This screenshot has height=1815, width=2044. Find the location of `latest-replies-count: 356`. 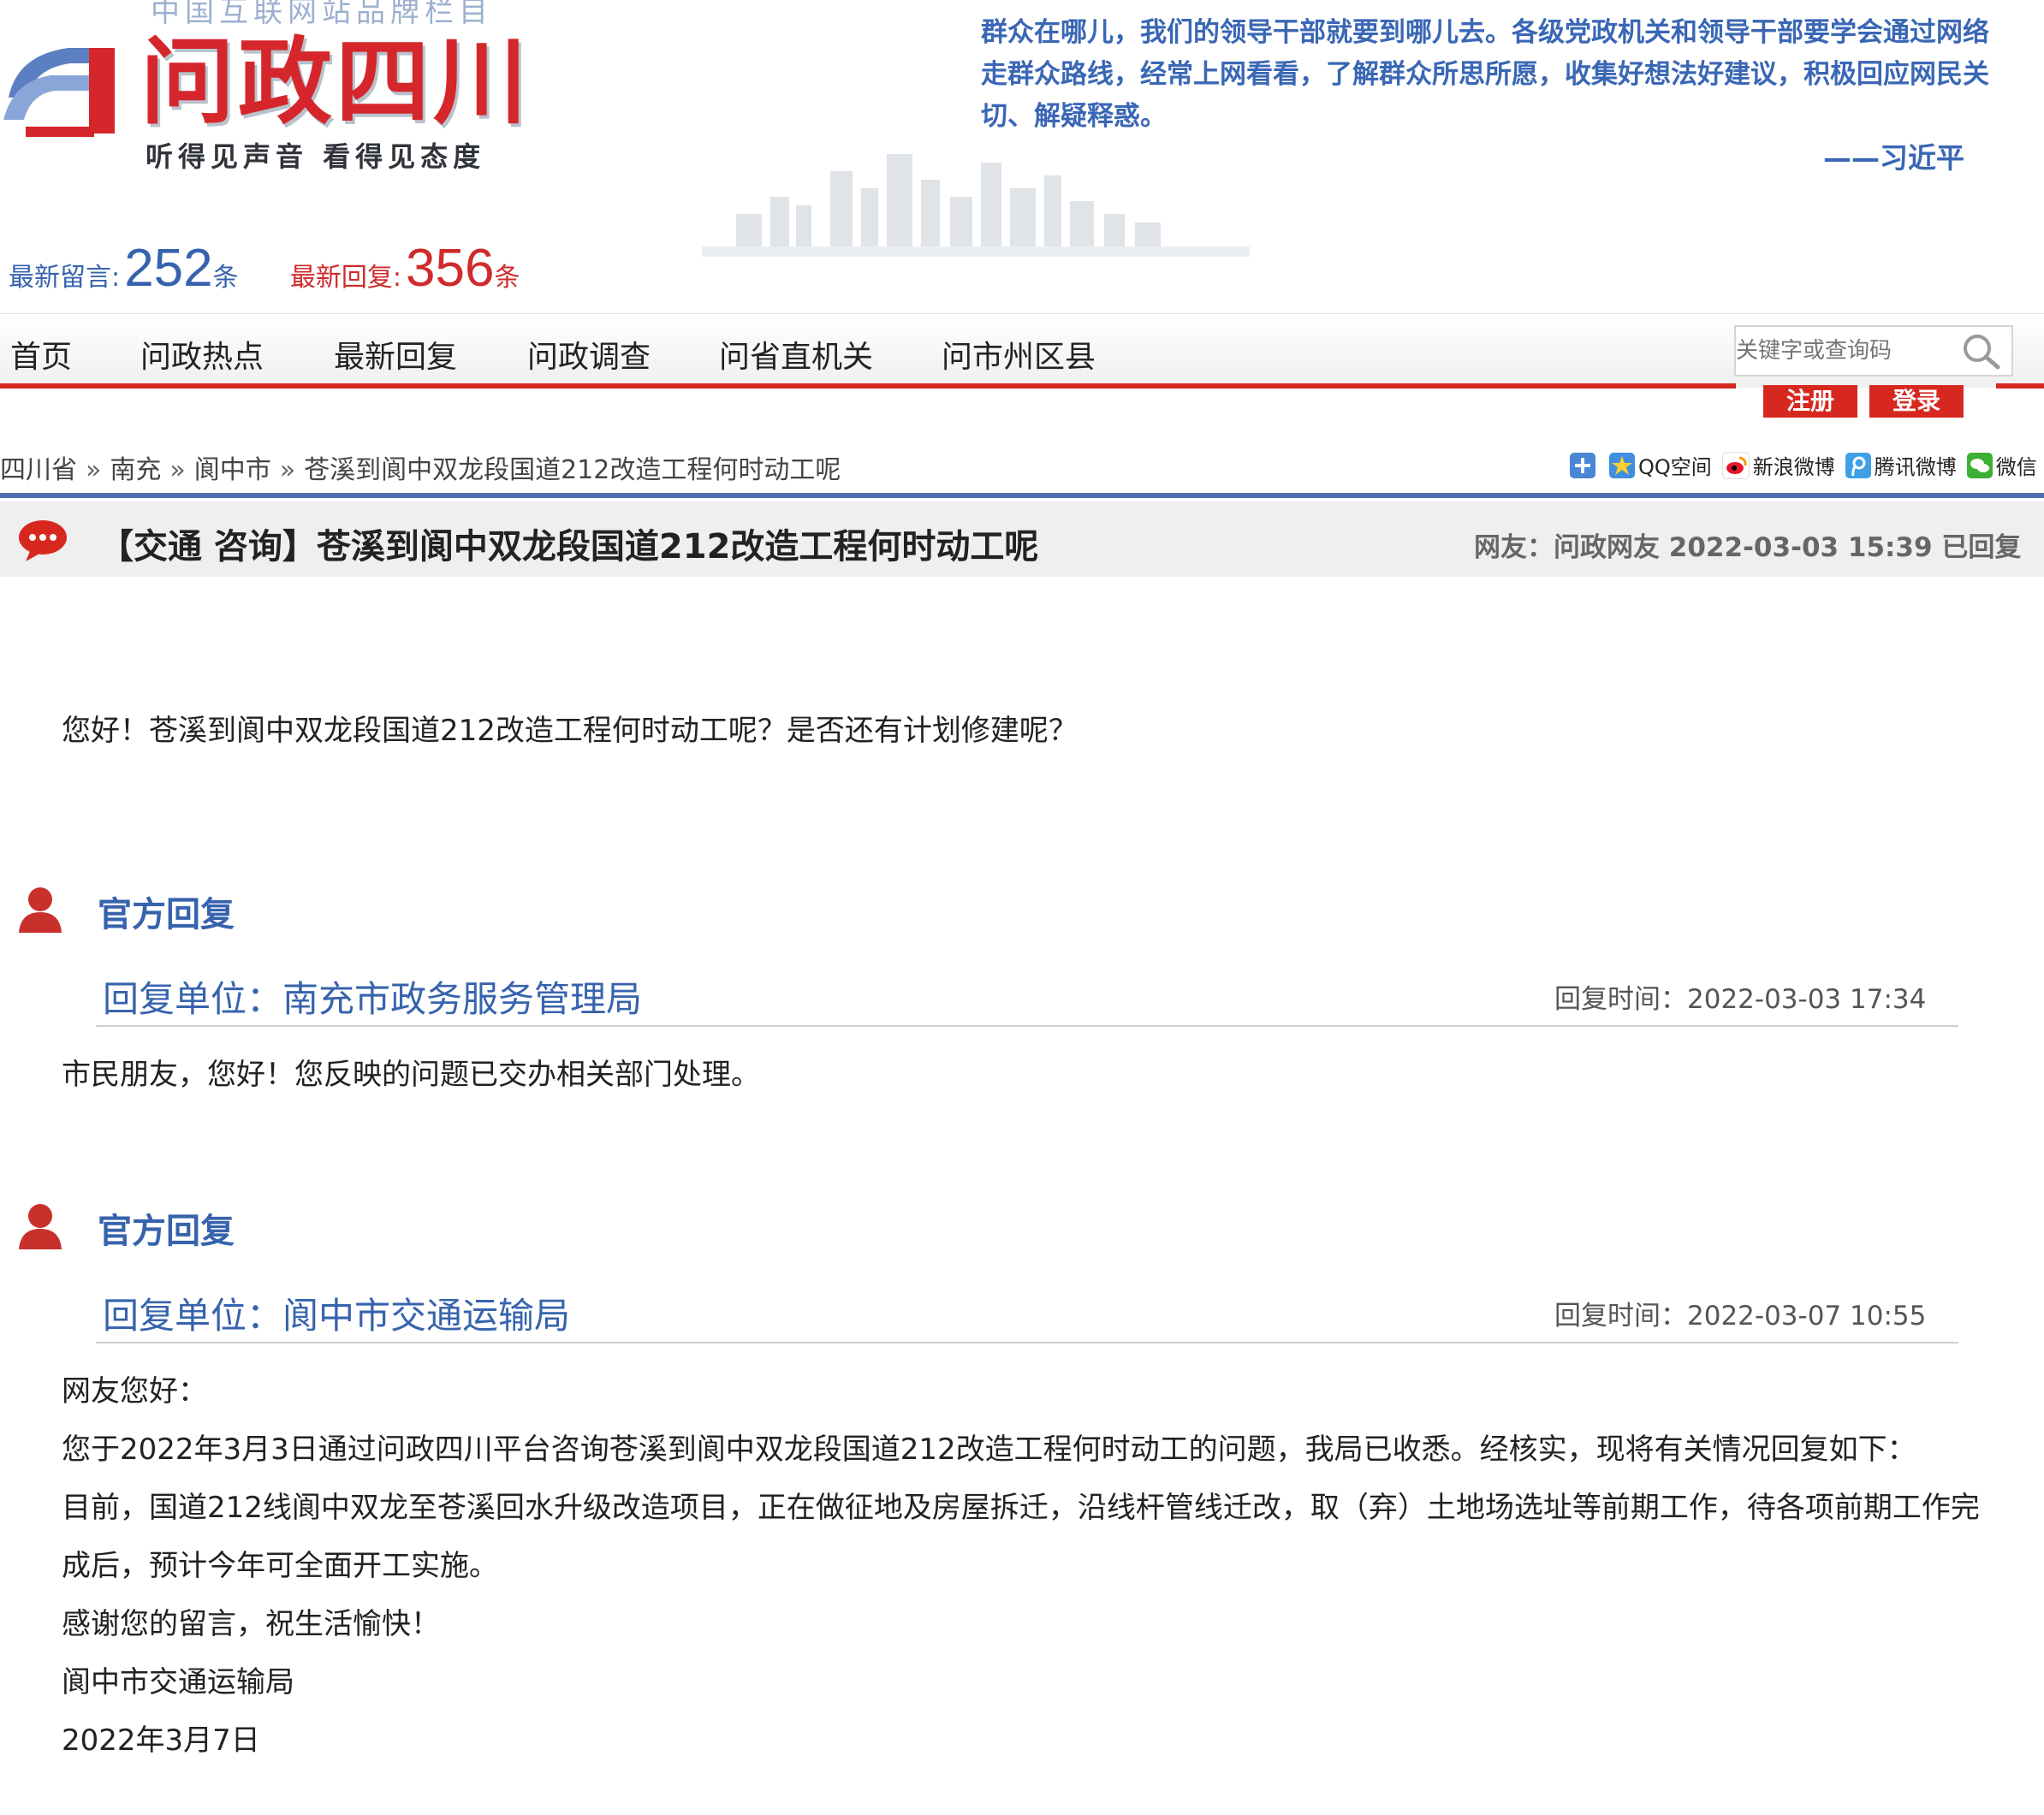

latest-replies-count: 356 is located at coordinates (450, 268).